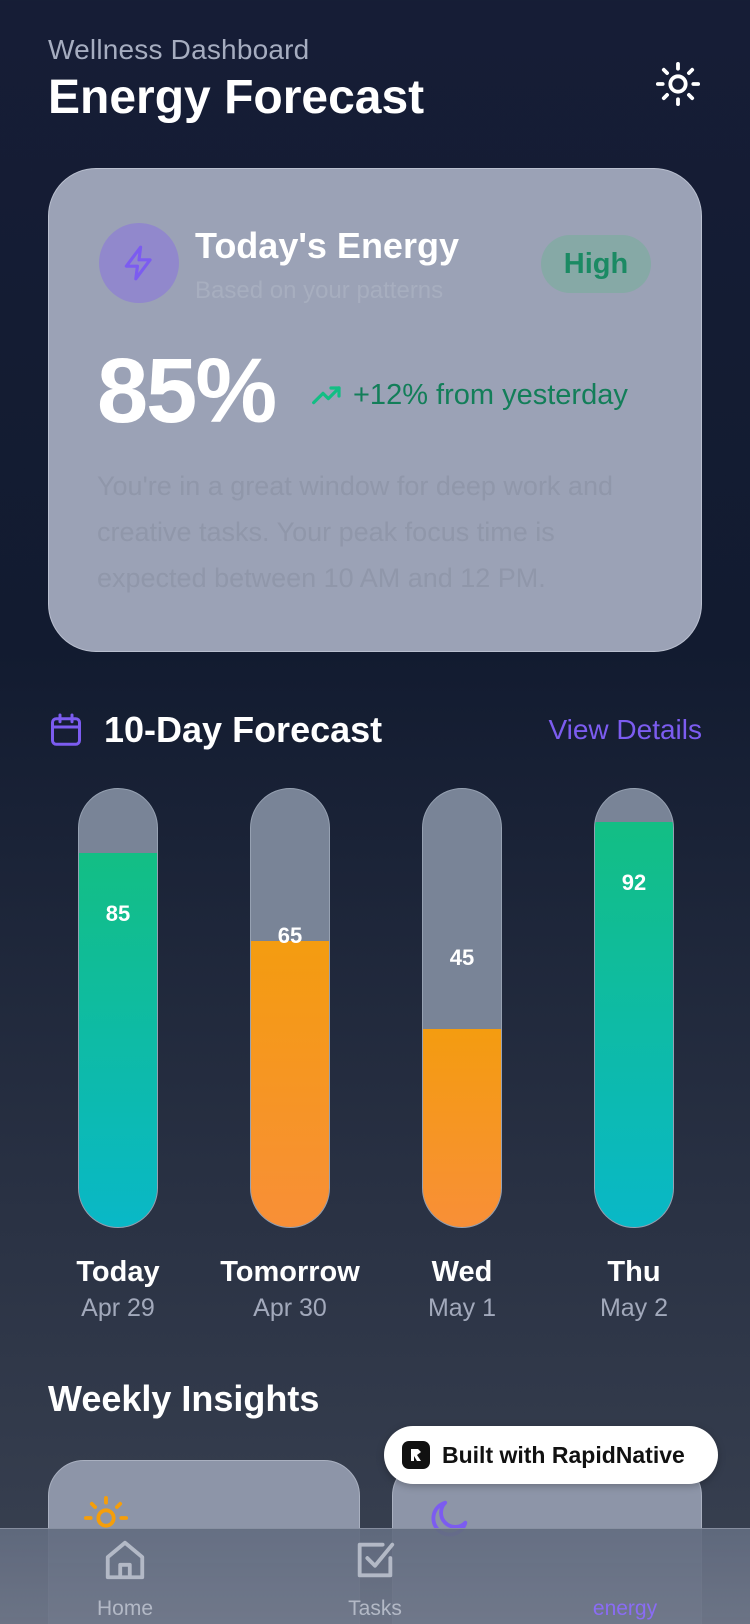 This screenshot has width=750, height=1624. Describe the element at coordinates (625, 730) in the screenshot. I see `view-details-link: View Details` at that location.